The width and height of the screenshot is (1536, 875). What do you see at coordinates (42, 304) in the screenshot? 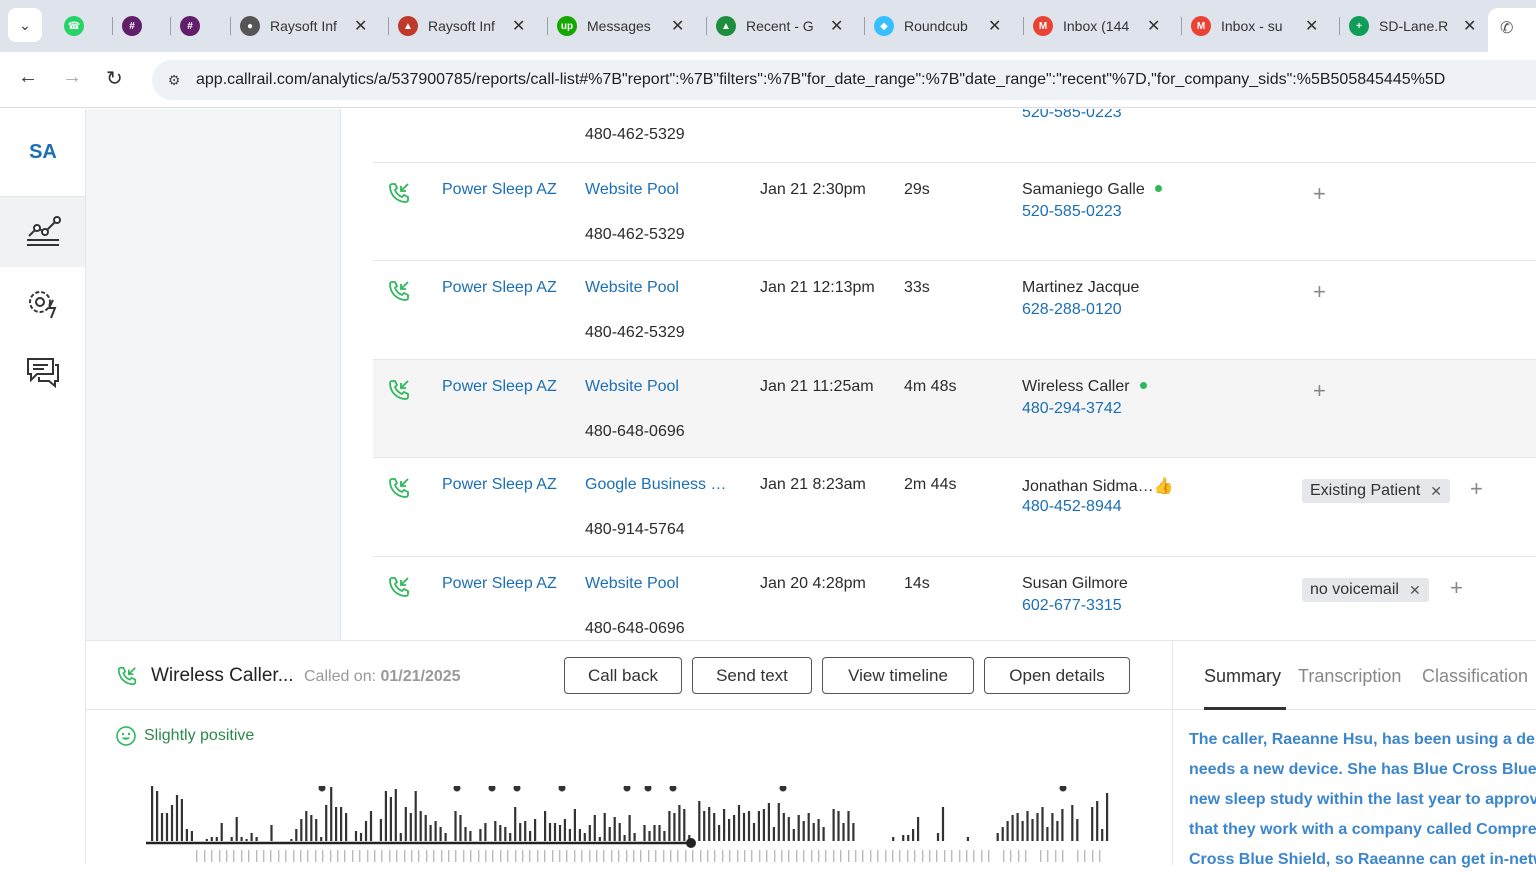
I see `nav-settings` at bounding box center [42, 304].